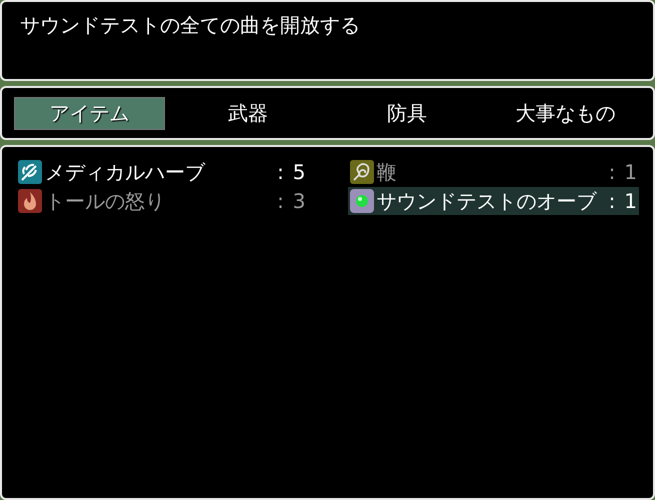 Image resolution: width=655 pixels, height=500 pixels. Describe the element at coordinates (407, 113) in the screenshot. I see `category-tab: 防具` at that location.